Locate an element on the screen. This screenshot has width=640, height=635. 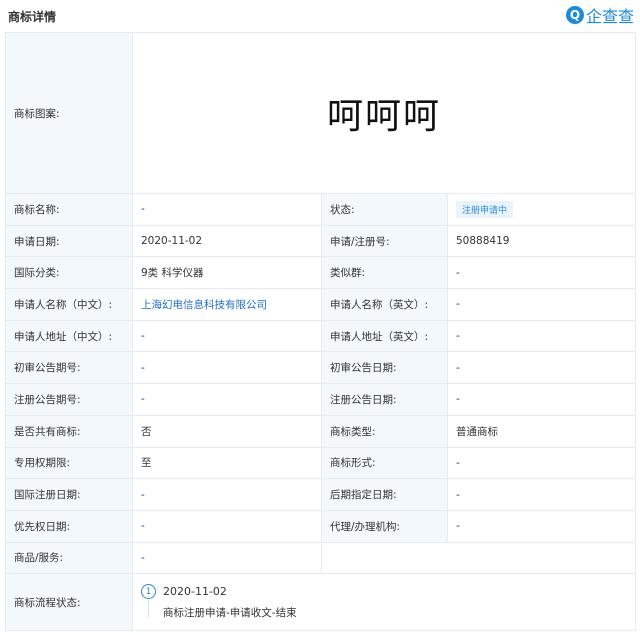
field-value: 2020-11-02 is located at coordinates (227, 241).